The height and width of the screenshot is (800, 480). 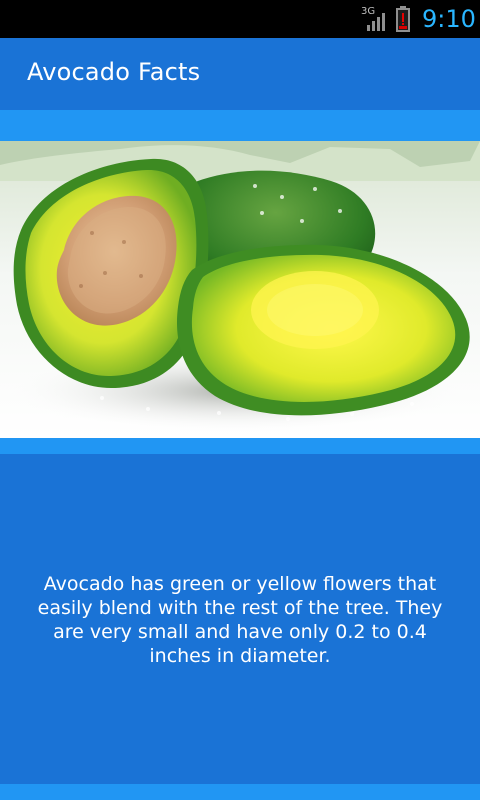 I want to click on bottom-accent-strip, so click(x=240, y=792).